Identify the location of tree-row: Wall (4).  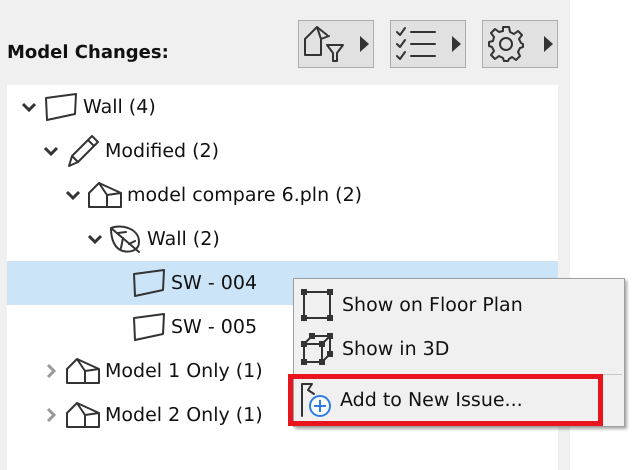
(282, 107).